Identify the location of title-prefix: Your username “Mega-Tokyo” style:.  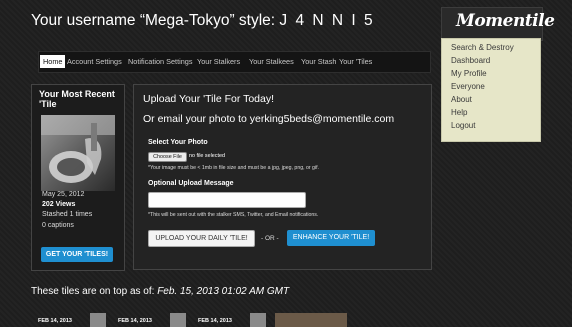
(153, 20).